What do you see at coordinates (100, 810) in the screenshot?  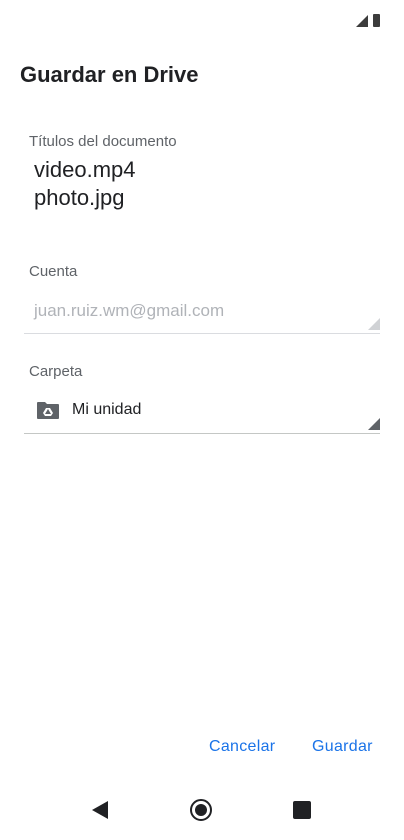 I see `back-icon` at bounding box center [100, 810].